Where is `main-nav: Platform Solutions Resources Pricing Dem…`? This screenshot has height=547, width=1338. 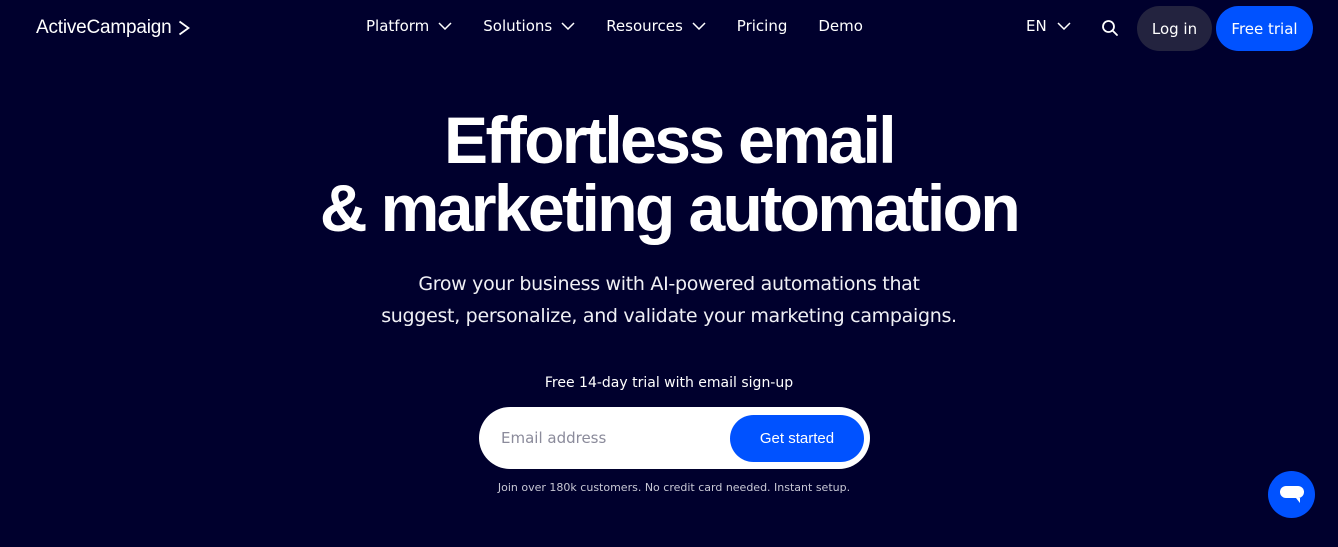 main-nav: Platform Solutions Resources Pricing Dem… is located at coordinates (614, 26).